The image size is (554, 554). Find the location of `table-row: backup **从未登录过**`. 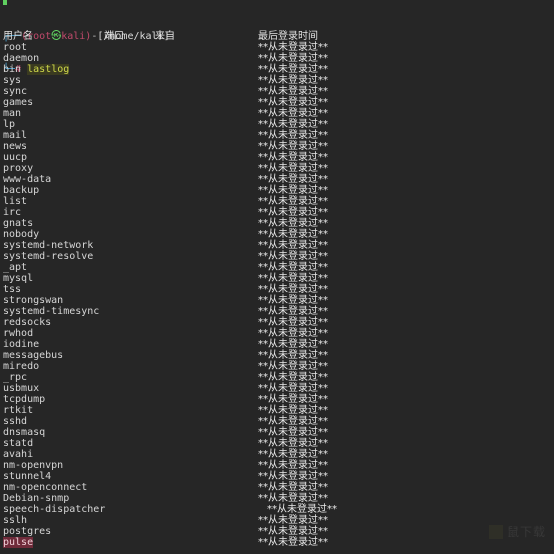

table-row: backup **从未登录过** is located at coordinates (277, 190).